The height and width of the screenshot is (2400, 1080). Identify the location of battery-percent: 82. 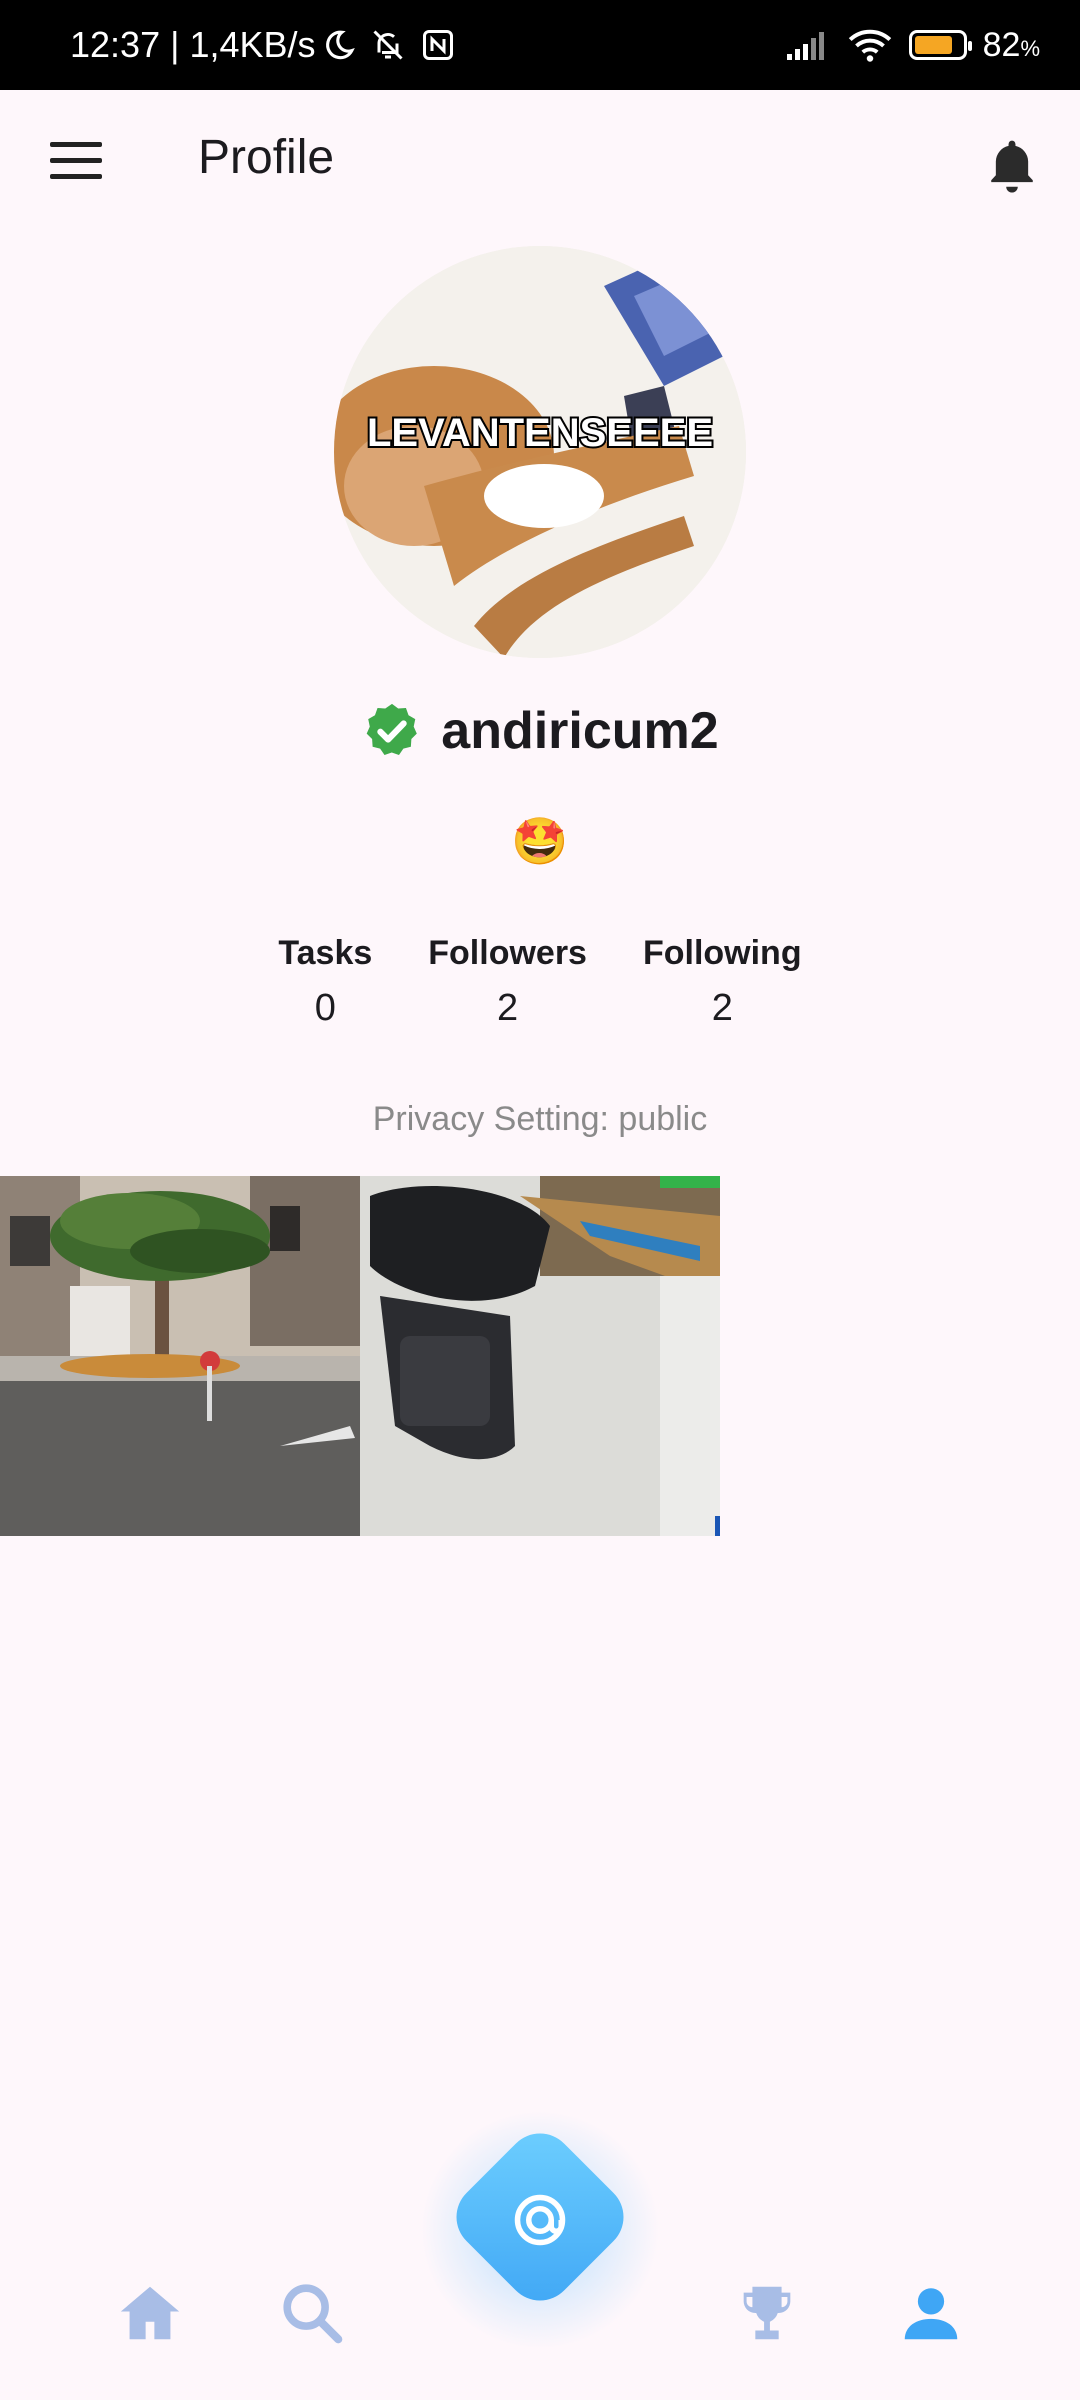
(1001, 44).